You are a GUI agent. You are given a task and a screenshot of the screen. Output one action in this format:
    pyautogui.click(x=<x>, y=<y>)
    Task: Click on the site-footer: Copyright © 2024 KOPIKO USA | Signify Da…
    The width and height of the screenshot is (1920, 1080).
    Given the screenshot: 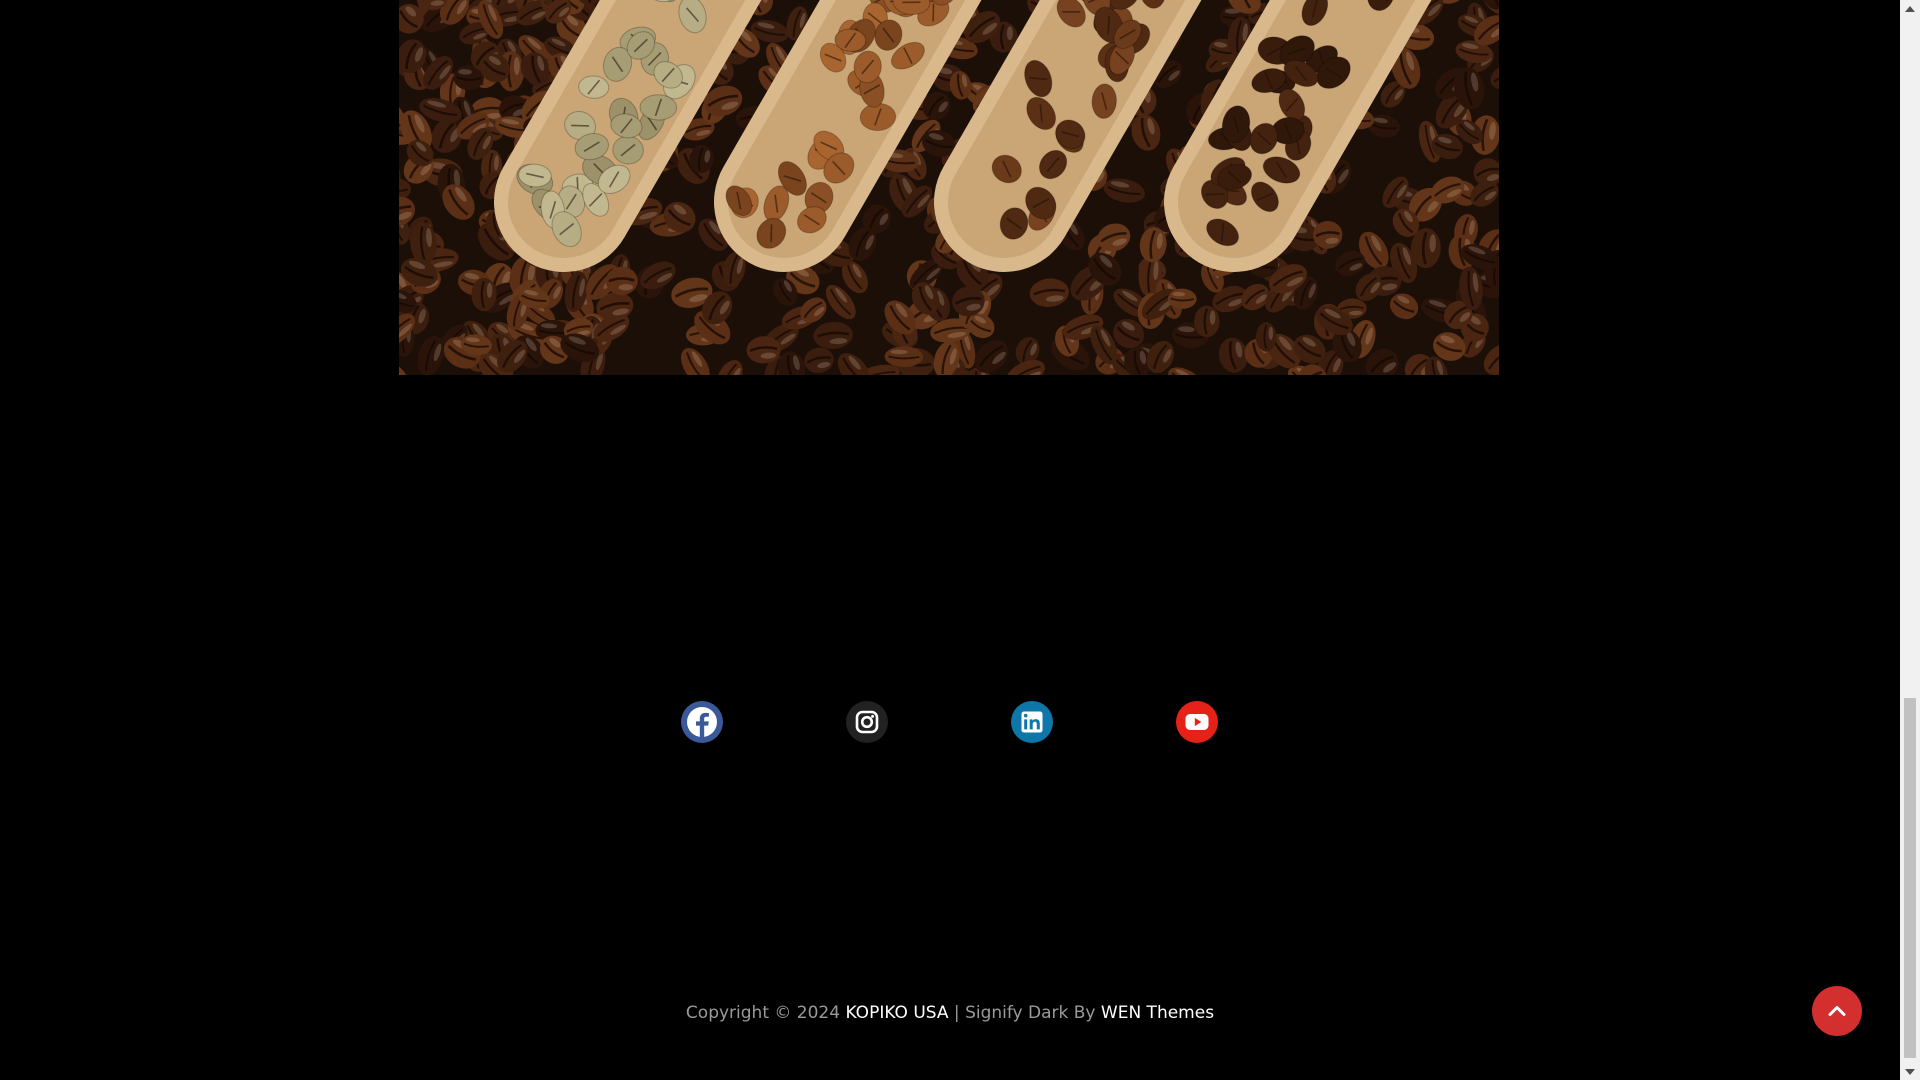 What is the action you would take?
    pyautogui.click(x=950, y=1013)
    